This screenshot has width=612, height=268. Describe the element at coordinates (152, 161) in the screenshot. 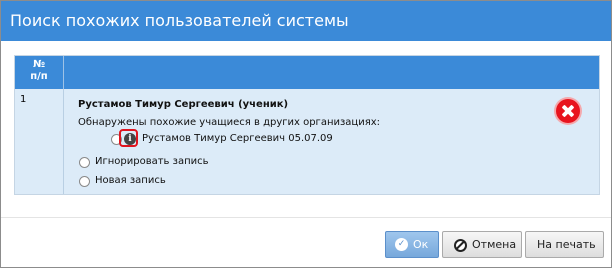

I see `ignore-option-label: Игнорировать запись` at that location.